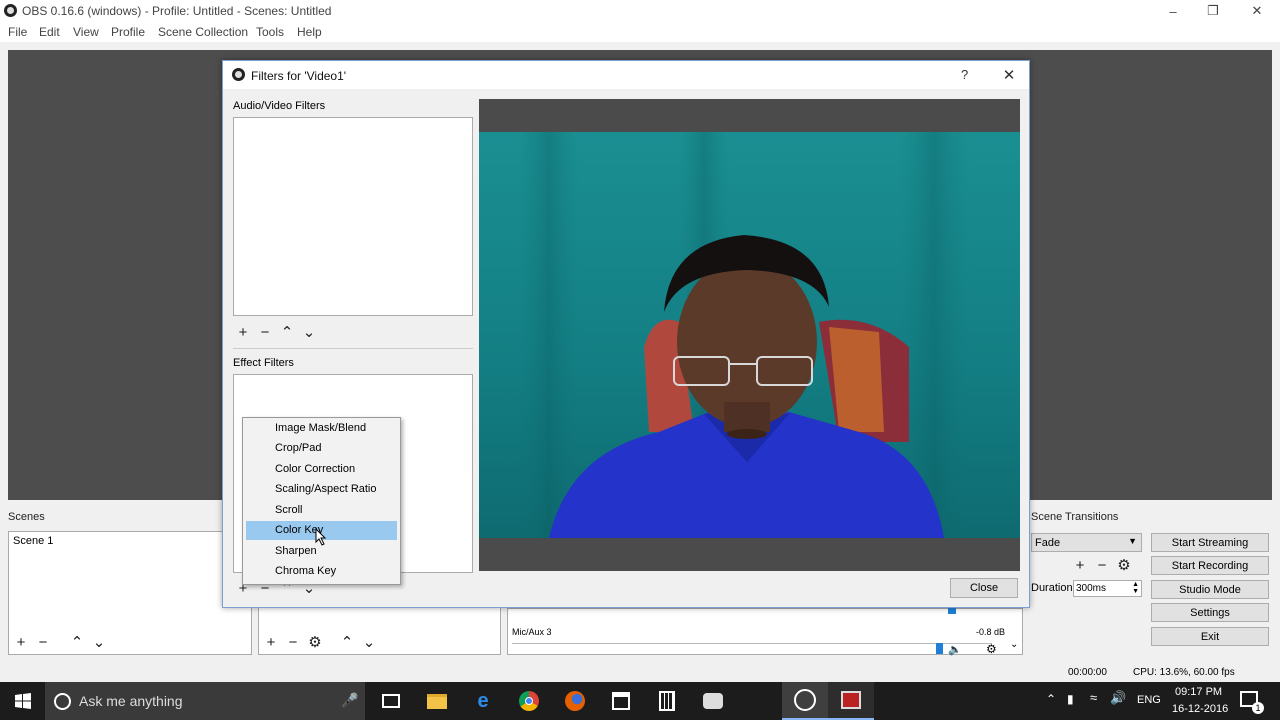 This screenshot has width=1280, height=720. I want to click on file-explorer-button, so click(437, 701).